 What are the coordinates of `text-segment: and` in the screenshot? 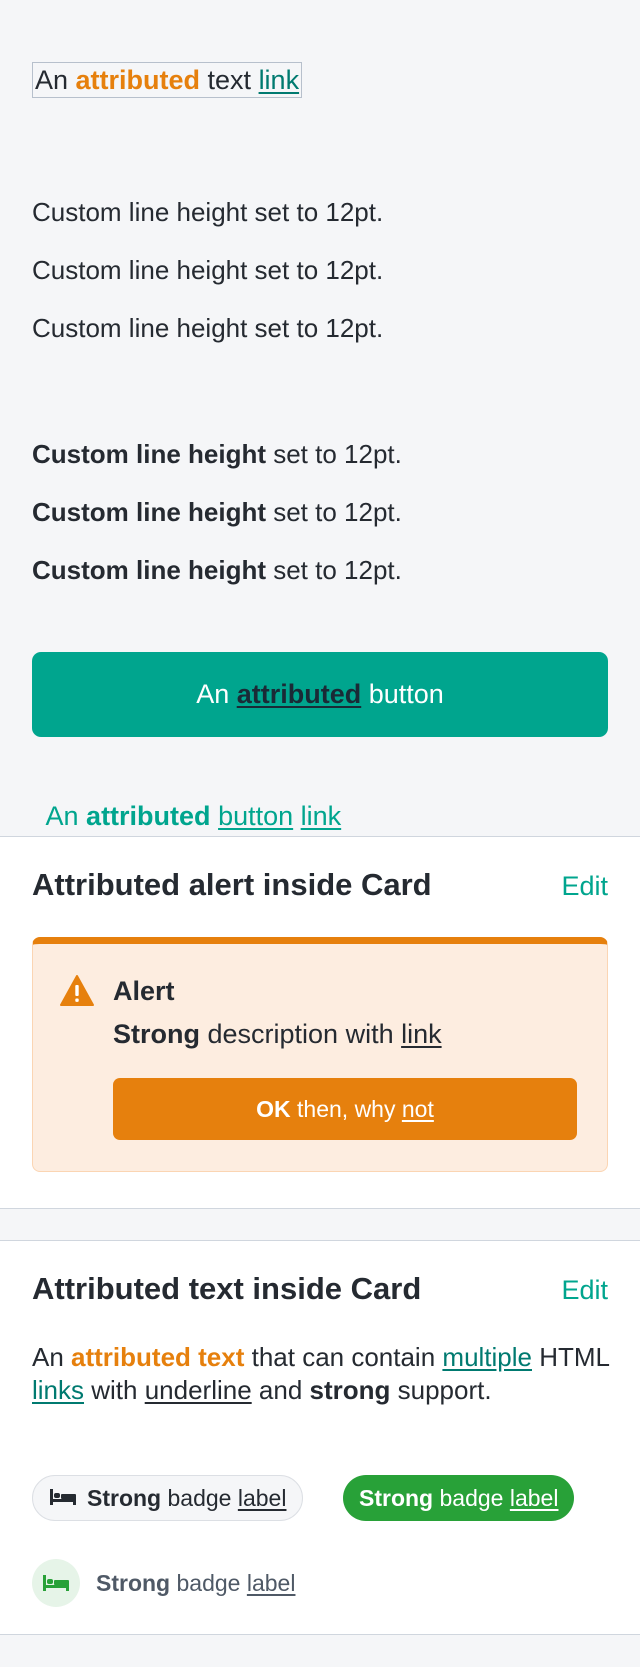 It's located at (280, 1390).